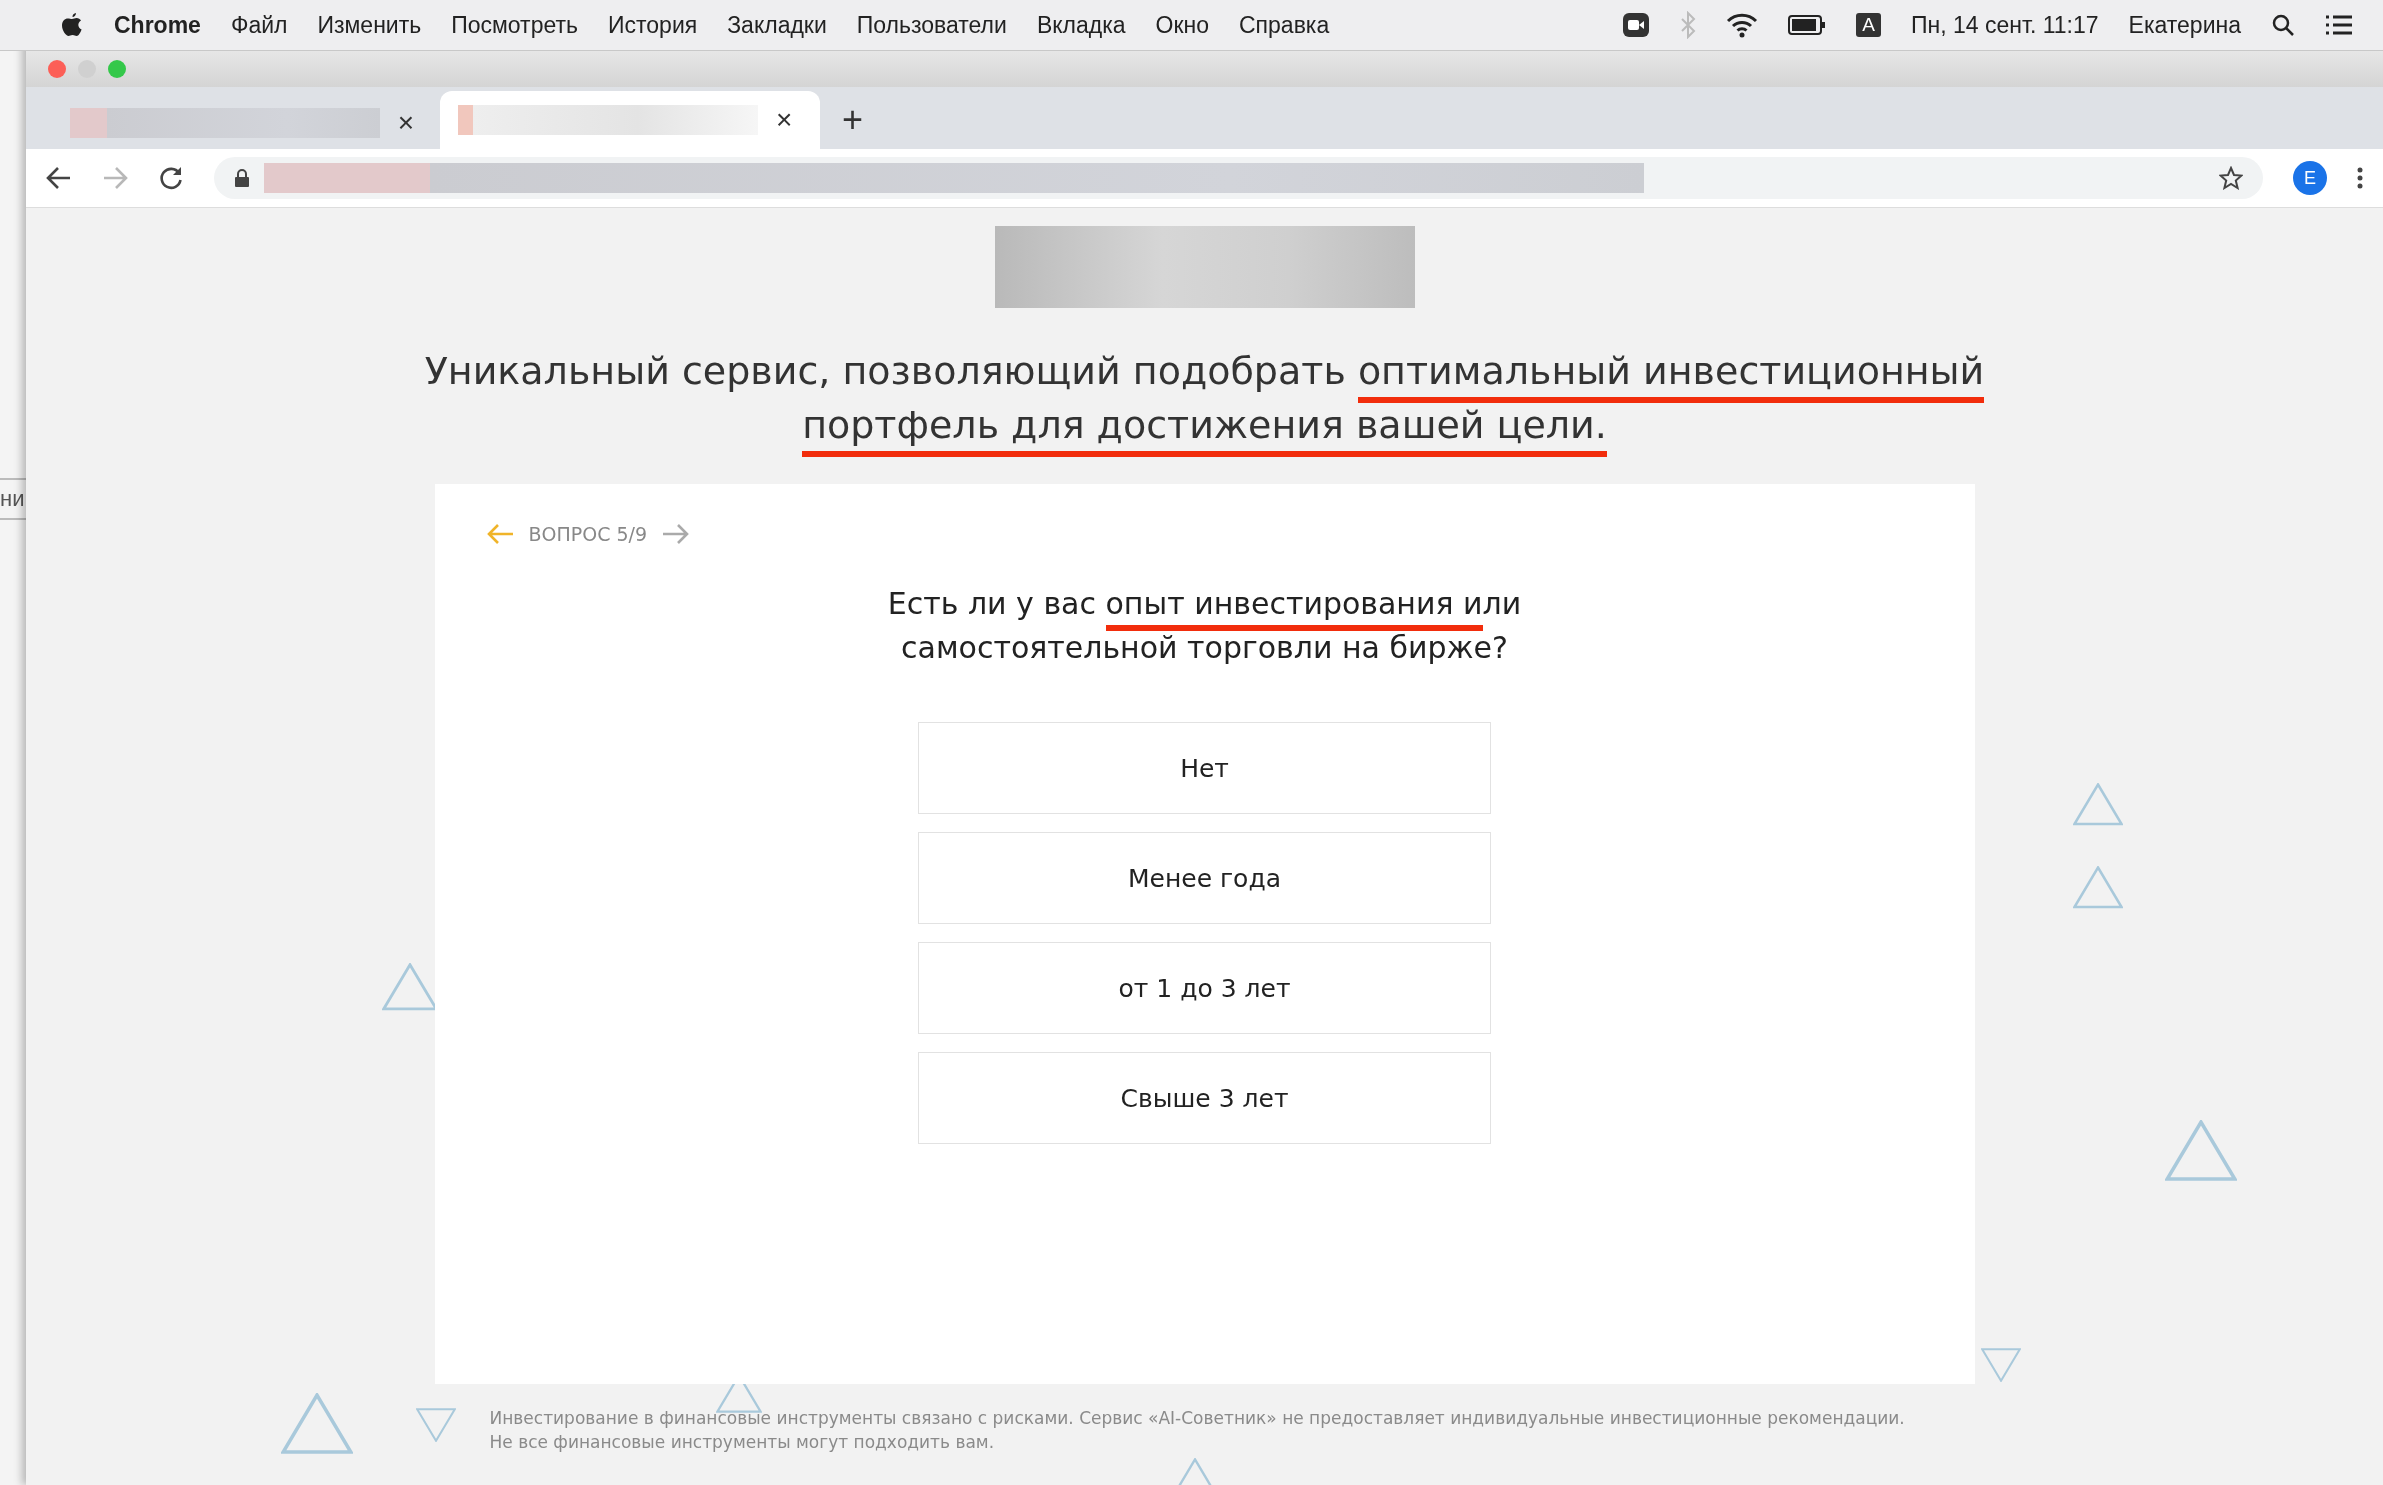 This screenshot has height=1485, width=2383. Describe the element at coordinates (242, 178) in the screenshot. I see `lock-icon` at that location.